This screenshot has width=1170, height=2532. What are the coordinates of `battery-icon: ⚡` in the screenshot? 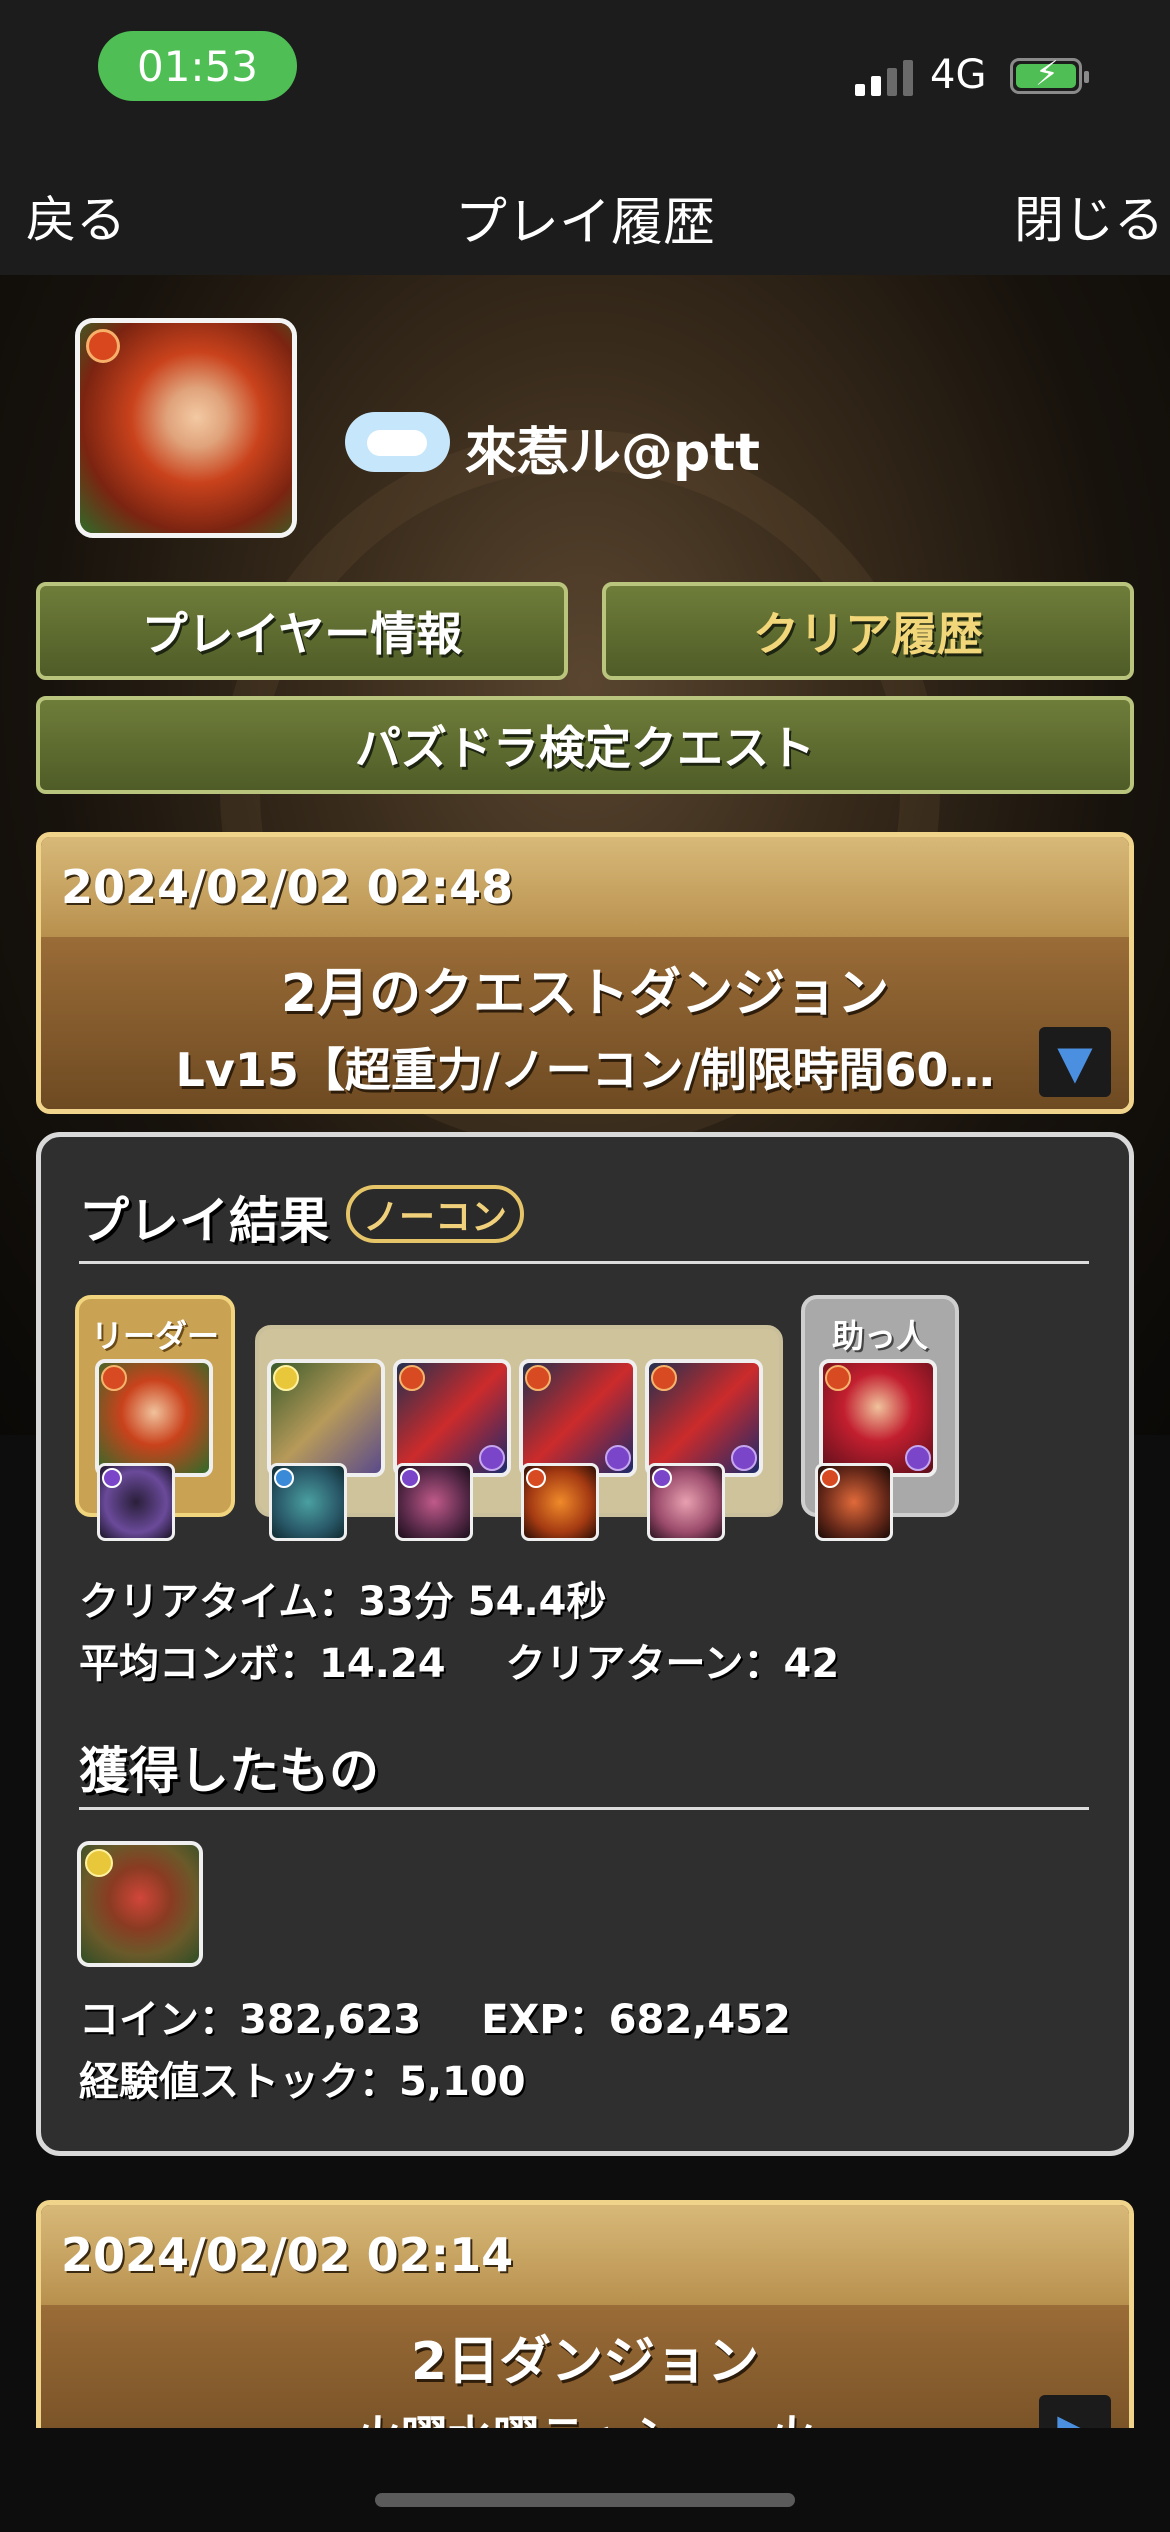 It's located at (1049, 75).